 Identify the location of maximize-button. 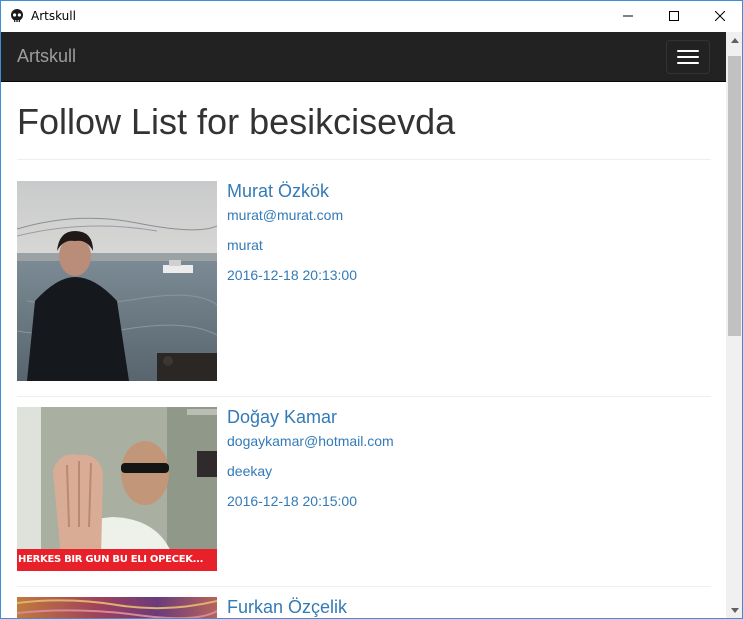
(674, 16).